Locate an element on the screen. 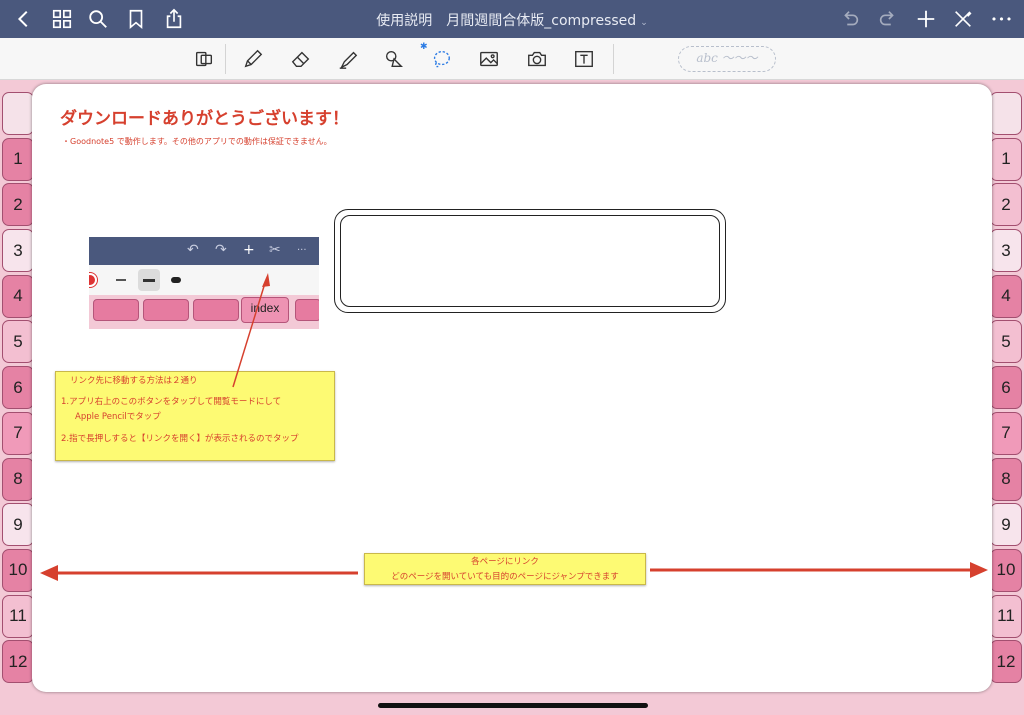  top-nav-bar: 使用説明 月間週間合体版_compressed ⌄ ••• is located at coordinates (512, 19).